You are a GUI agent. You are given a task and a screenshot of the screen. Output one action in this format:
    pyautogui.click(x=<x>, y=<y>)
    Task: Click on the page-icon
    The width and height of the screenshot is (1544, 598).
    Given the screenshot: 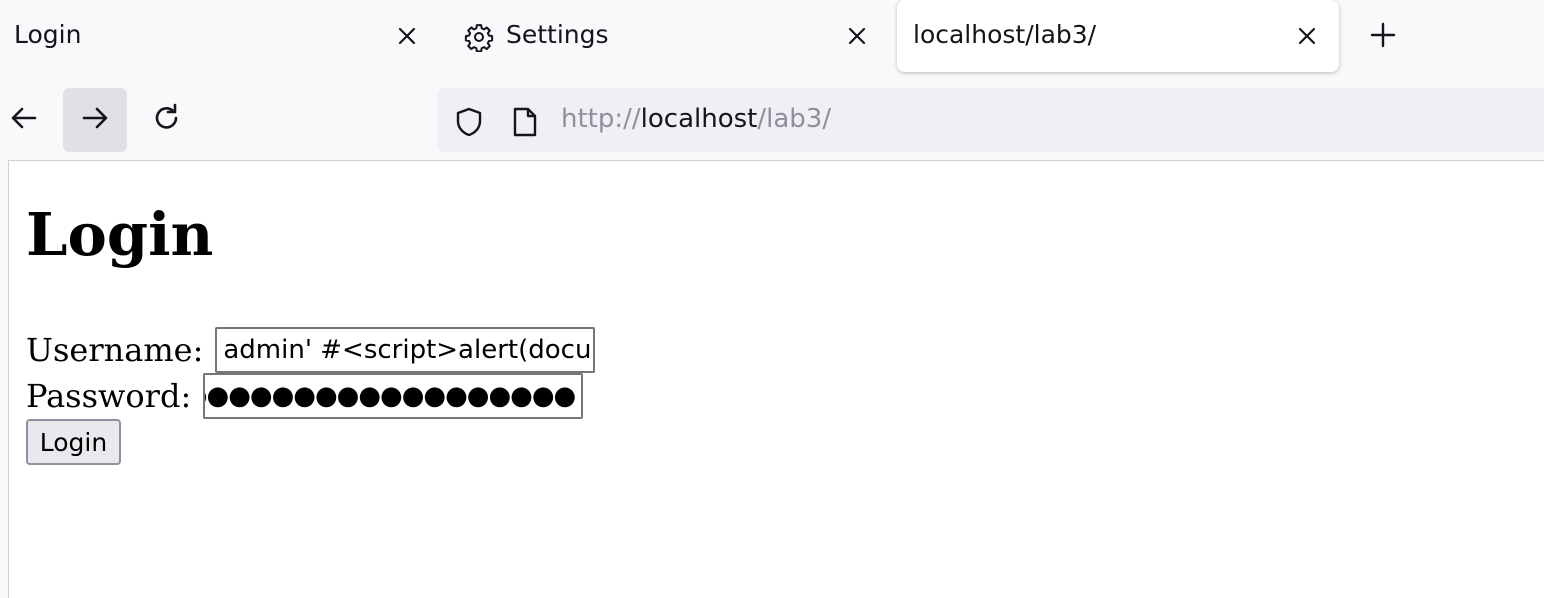 What is the action you would take?
    pyautogui.click(x=525, y=122)
    